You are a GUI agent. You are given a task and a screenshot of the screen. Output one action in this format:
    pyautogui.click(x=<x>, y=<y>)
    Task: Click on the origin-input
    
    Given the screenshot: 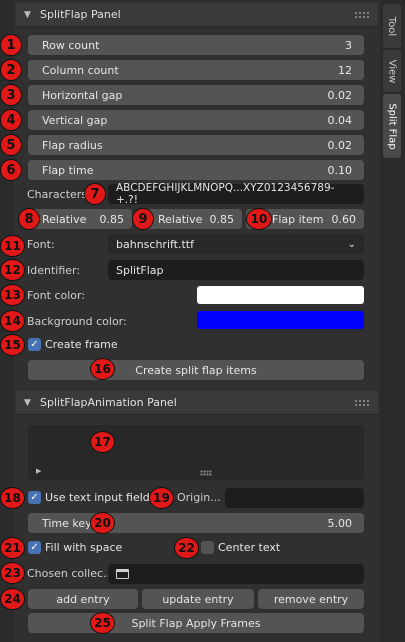 What is the action you would take?
    pyautogui.click(x=294, y=498)
    